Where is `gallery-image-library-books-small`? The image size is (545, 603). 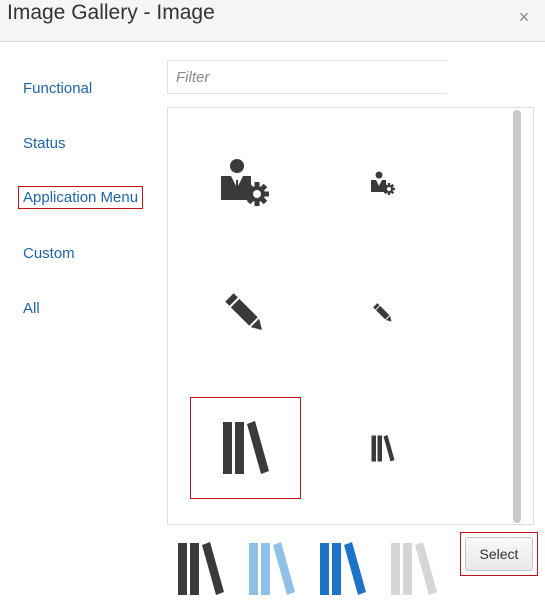
gallery-image-library-books-small is located at coordinates (383, 448).